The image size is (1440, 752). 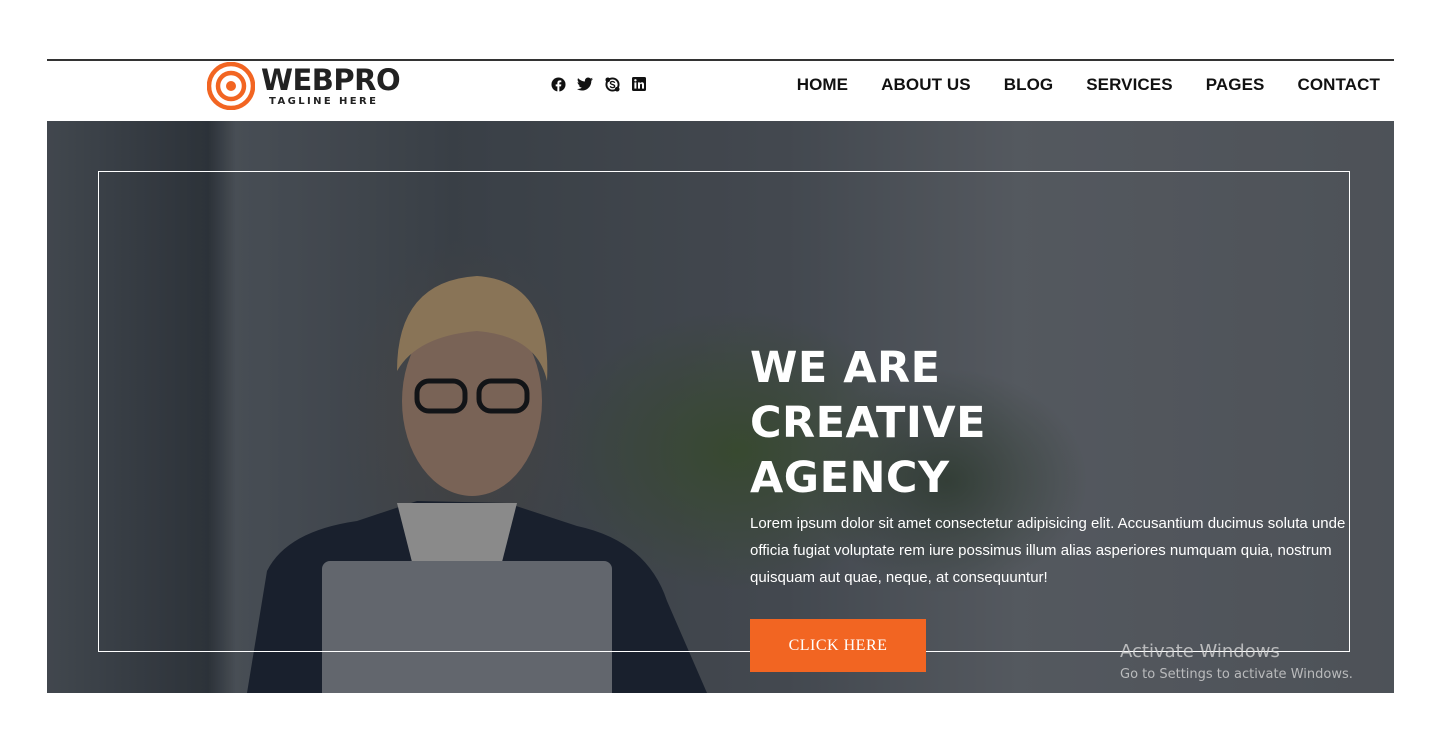 What do you see at coordinates (926, 85) in the screenshot?
I see `nav-about-us: ABOUT US` at bounding box center [926, 85].